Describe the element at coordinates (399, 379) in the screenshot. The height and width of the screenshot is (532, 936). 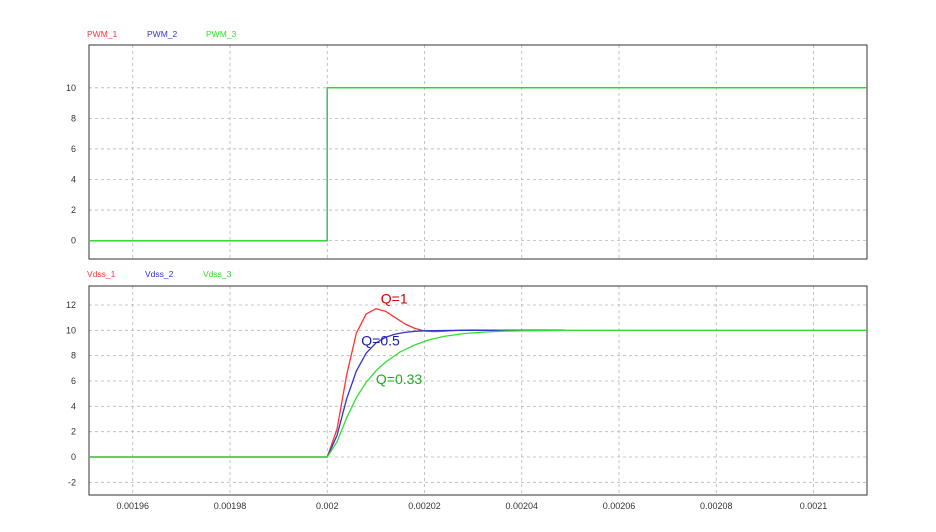
I see `annotation-label: Q=0.33` at that location.